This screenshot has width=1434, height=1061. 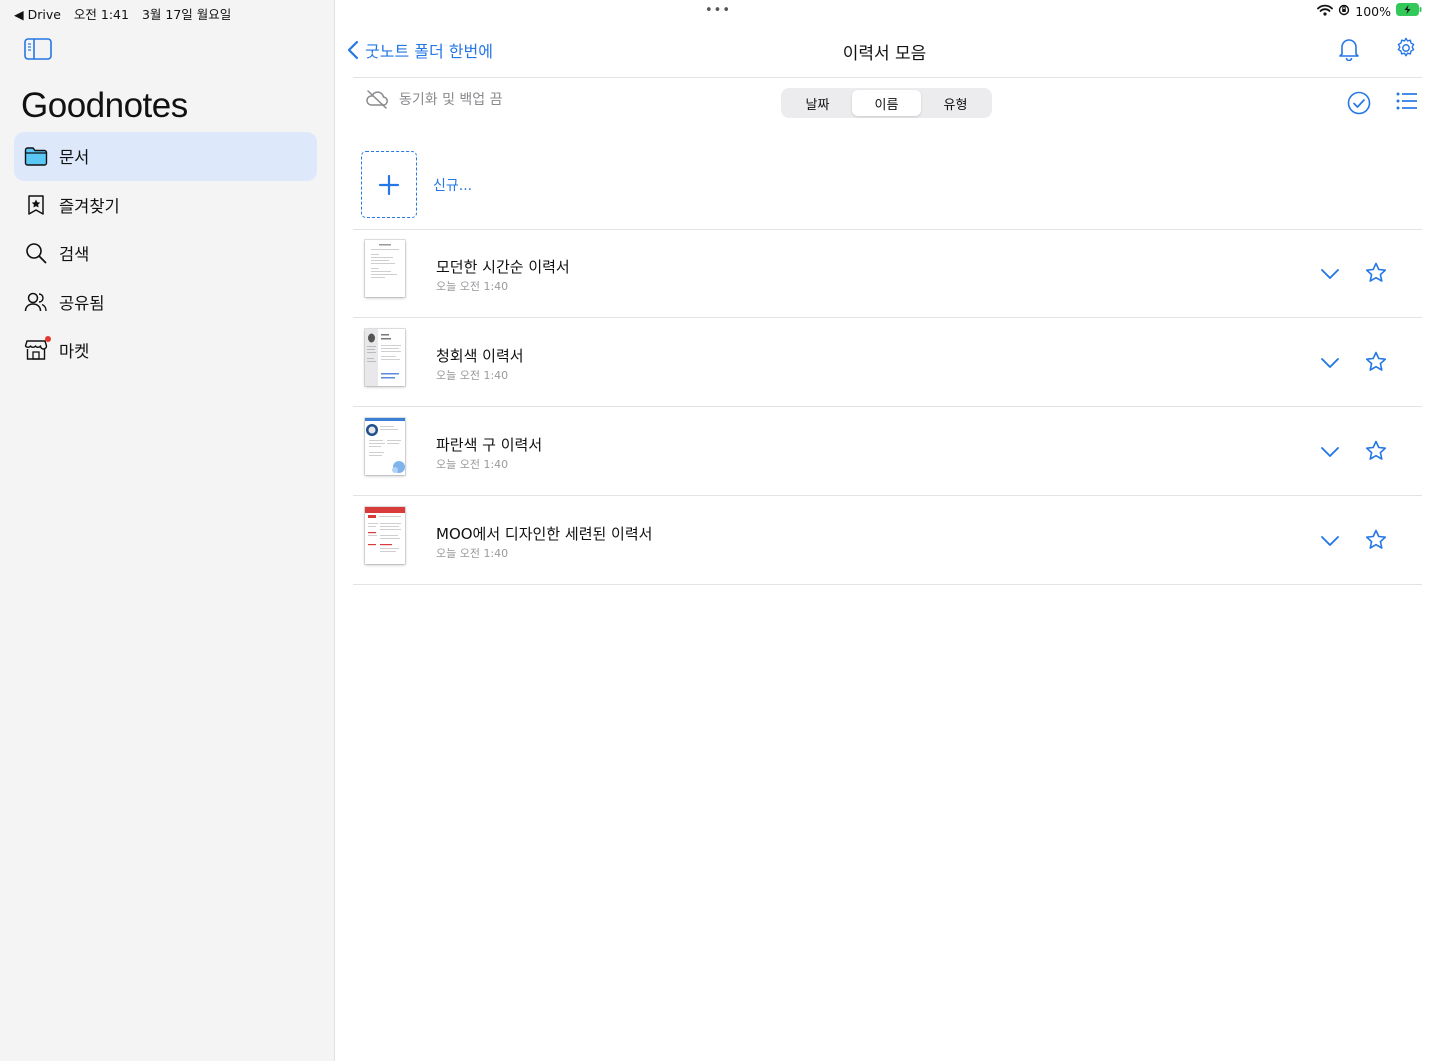 I want to click on document-name: 모던한 시간순 이력서, so click(x=503, y=267).